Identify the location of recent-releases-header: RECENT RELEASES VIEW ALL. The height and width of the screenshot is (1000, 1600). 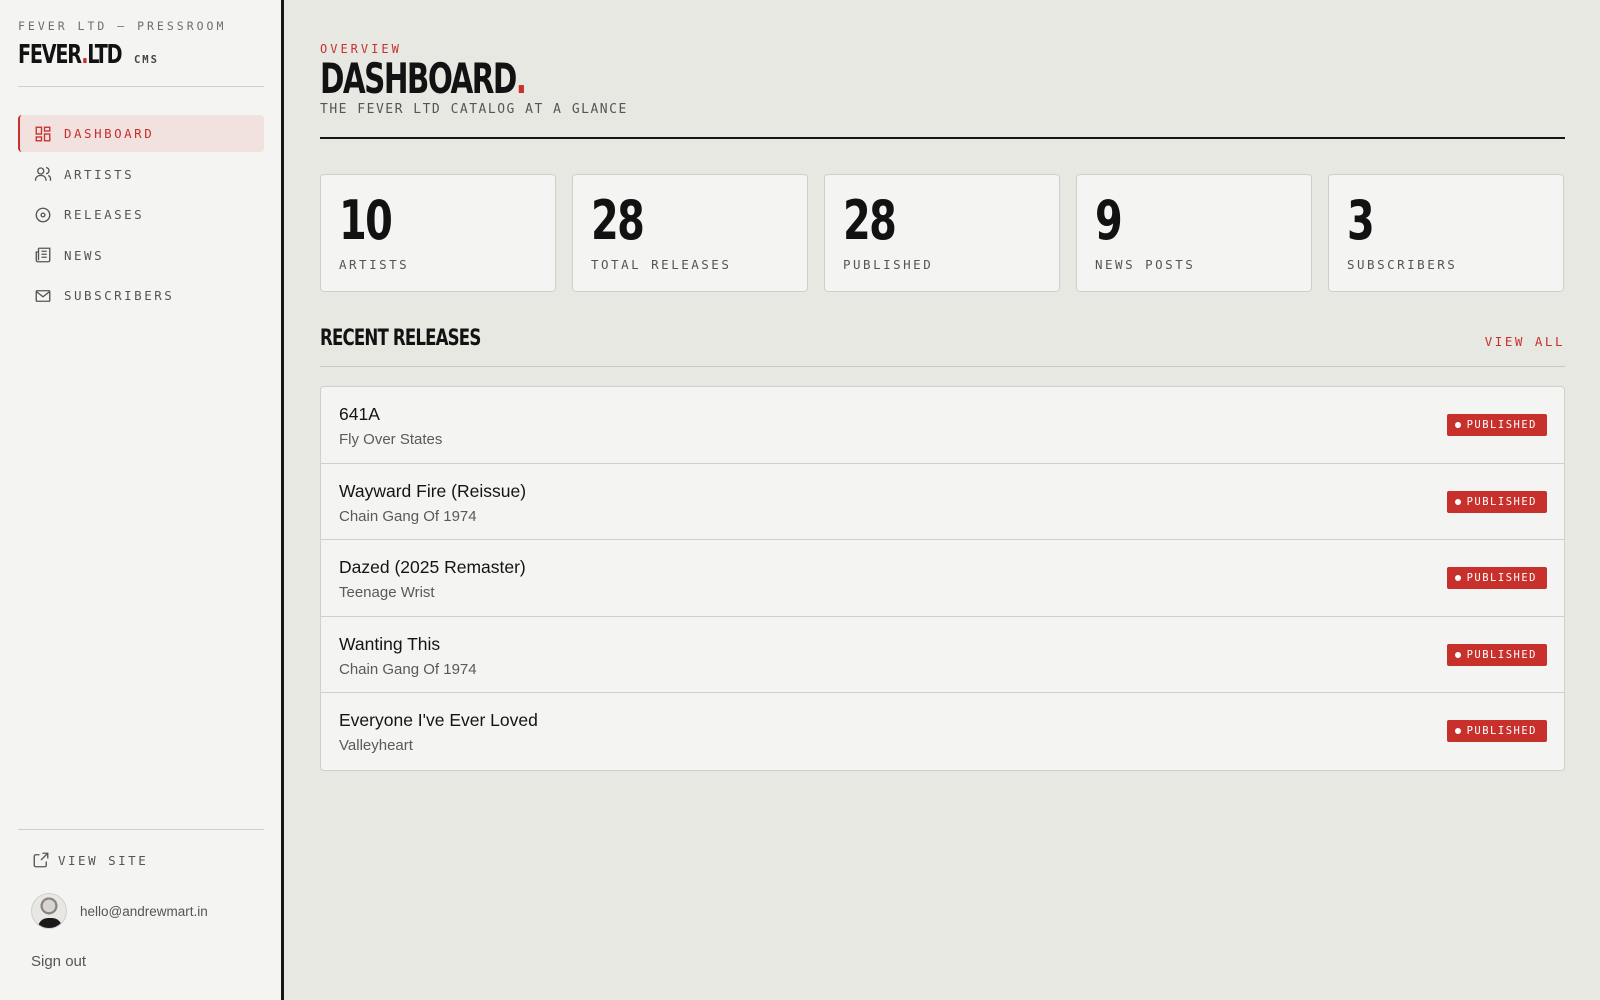
(942, 338).